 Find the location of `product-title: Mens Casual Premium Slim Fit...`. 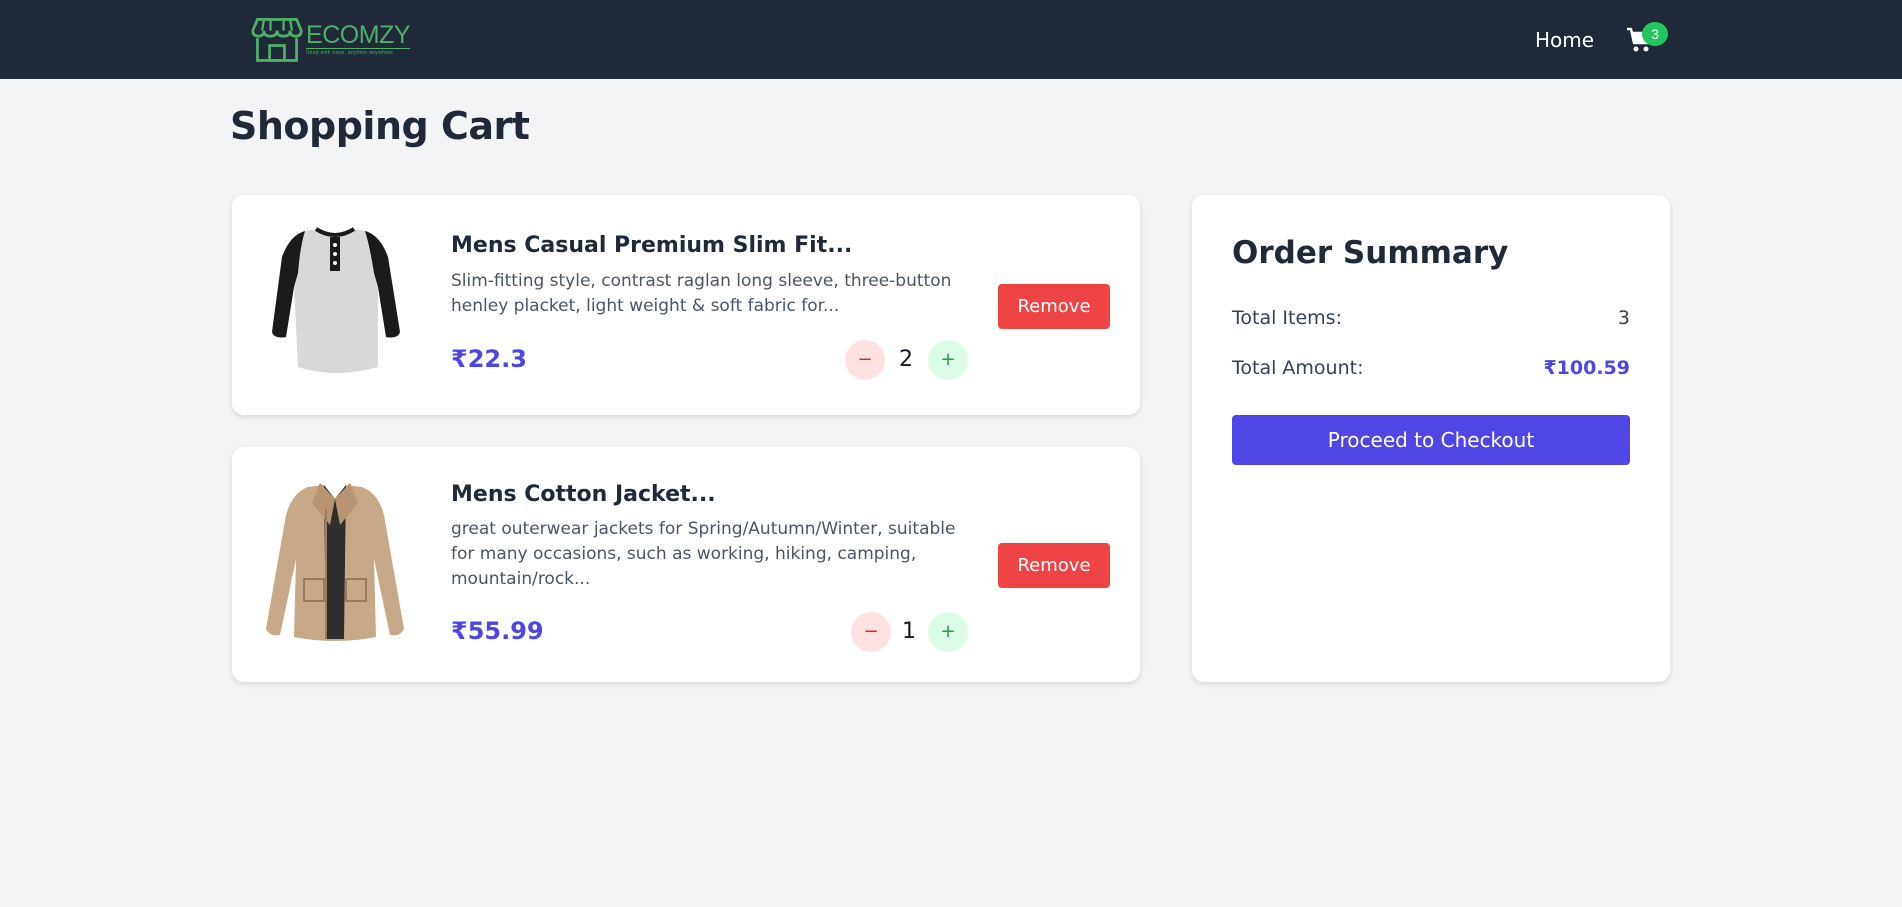

product-title: Mens Casual Premium Slim Fit... is located at coordinates (652, 245).